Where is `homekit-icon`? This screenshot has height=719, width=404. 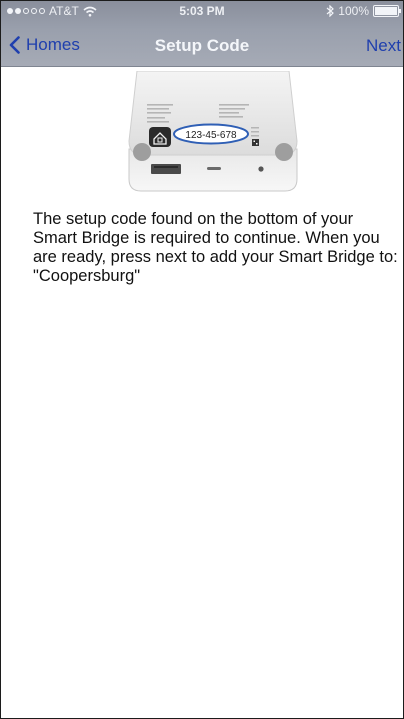 homekit-icon is located at coordinates (160, 137).